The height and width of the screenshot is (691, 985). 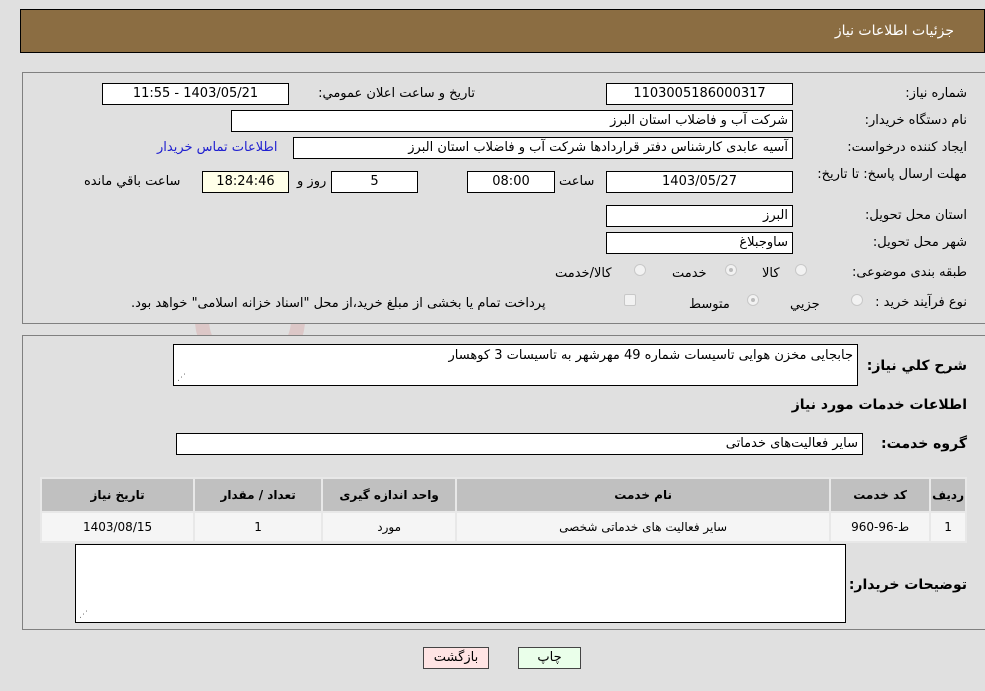 I want to click on province-field: البرز, so click(x=699, y=216).